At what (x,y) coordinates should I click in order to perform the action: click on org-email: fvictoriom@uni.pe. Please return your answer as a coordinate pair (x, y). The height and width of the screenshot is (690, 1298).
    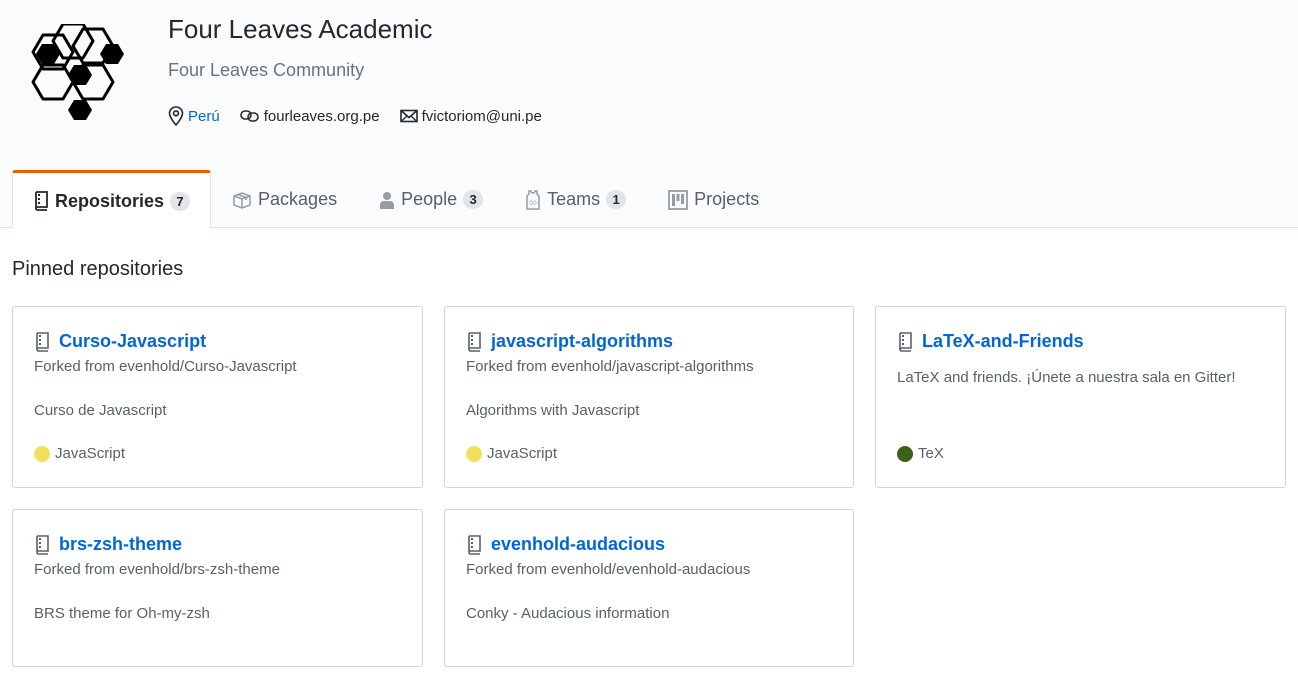
    Looking at the image, I should click on (470, 116).